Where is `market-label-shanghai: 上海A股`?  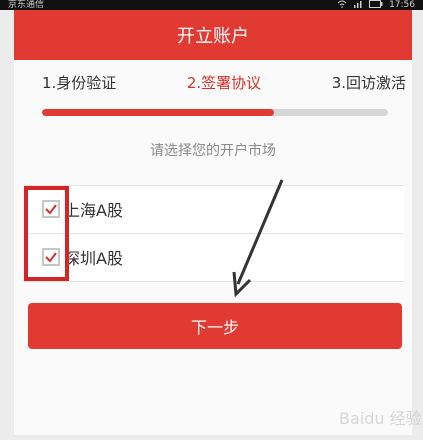 market-label-shanghai: 上海A股 is located at coordinates (93, 210).